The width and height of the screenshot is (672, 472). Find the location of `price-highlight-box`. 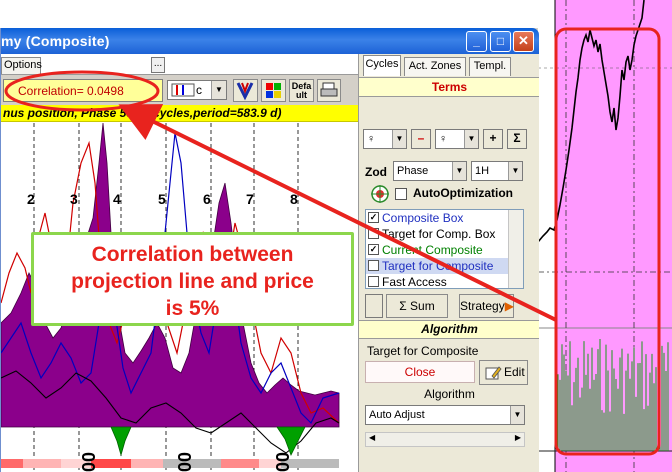

price-highlight-box is located at coordinates (607, 241).